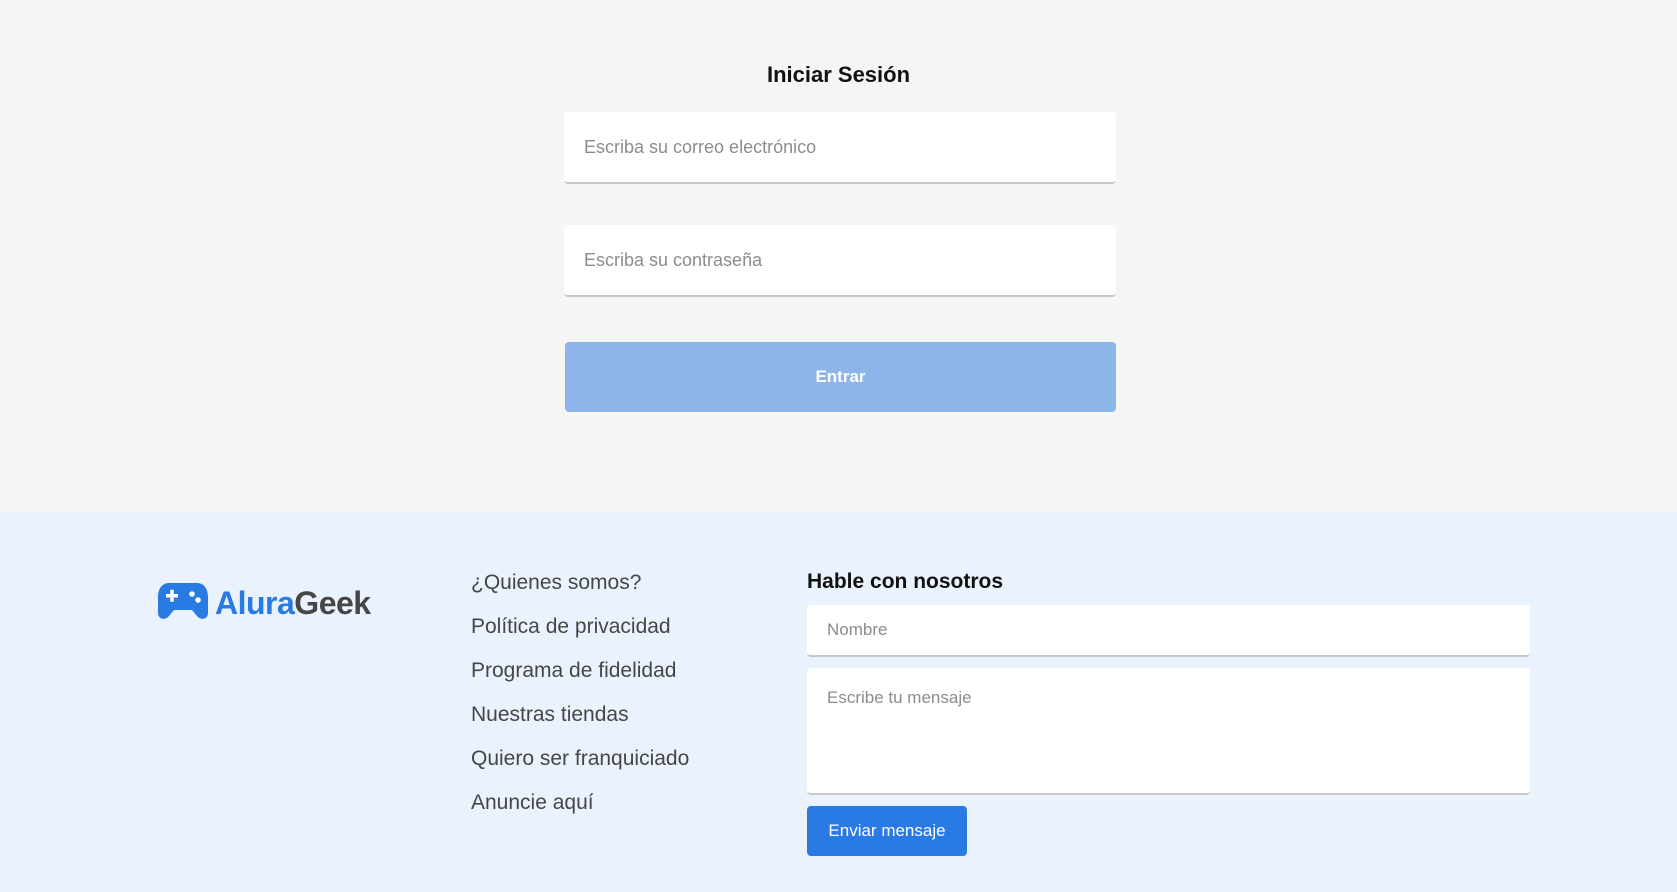  What do you see at coordinates (905, 581) in the screenshot?
I see `contact-title: Hable con nosotros` at bounding box center [905, 581].